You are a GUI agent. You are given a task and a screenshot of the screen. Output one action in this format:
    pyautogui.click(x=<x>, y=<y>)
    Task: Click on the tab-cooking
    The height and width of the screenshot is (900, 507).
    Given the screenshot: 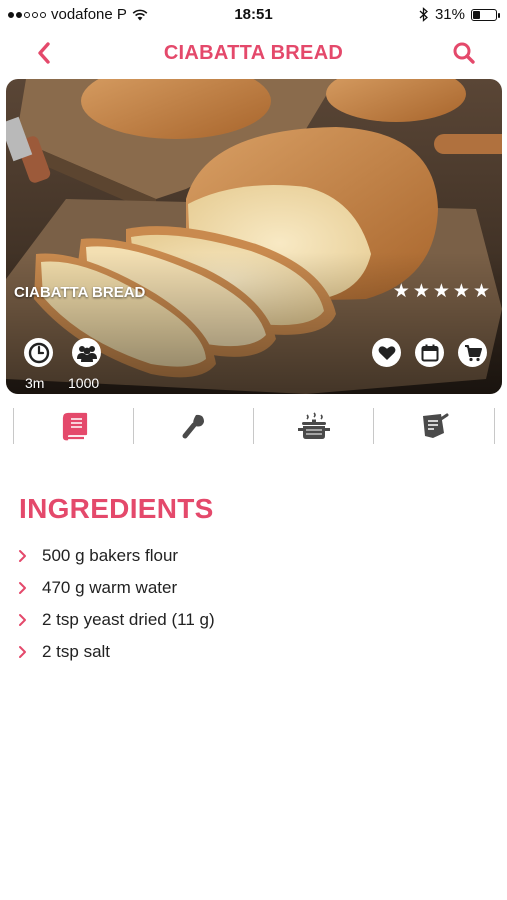 What is the action you would take?
    pyautogui.click(x=314, y=426)
    